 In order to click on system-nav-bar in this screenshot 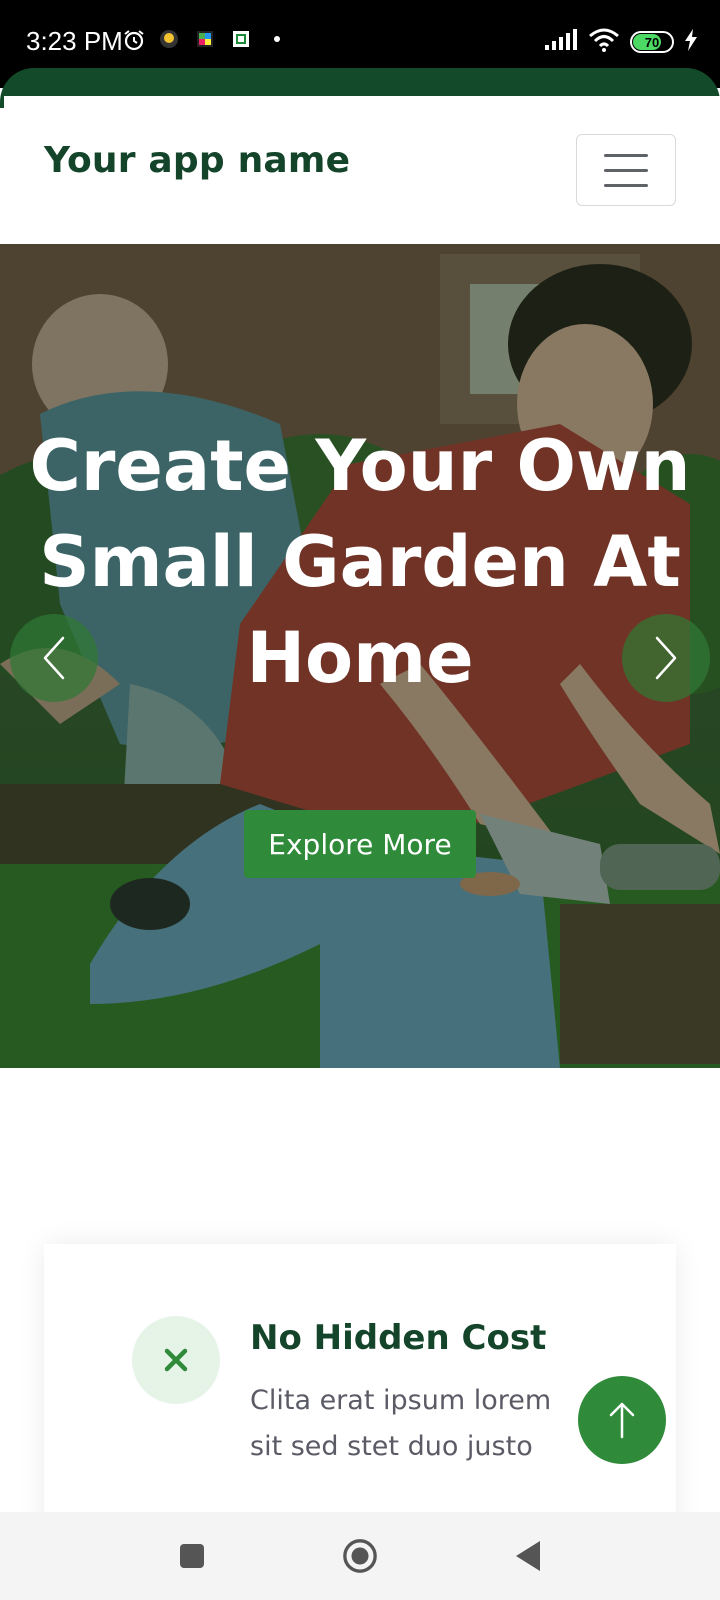, I will do `click(360, 1556)`.